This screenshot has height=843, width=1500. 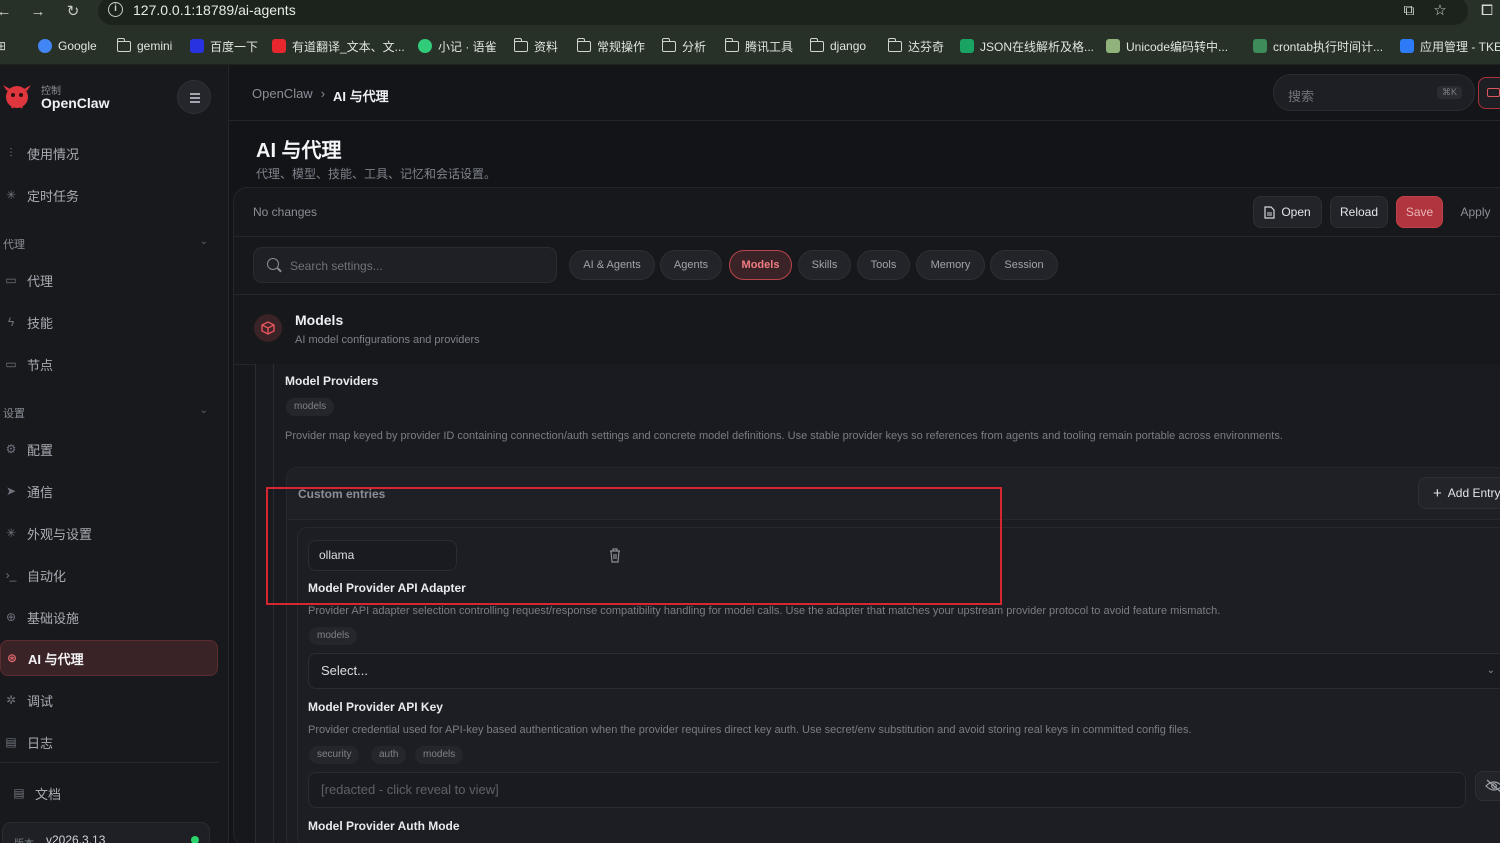 I want to click on entry-key-input: ollama, so click(x=382, y=555).